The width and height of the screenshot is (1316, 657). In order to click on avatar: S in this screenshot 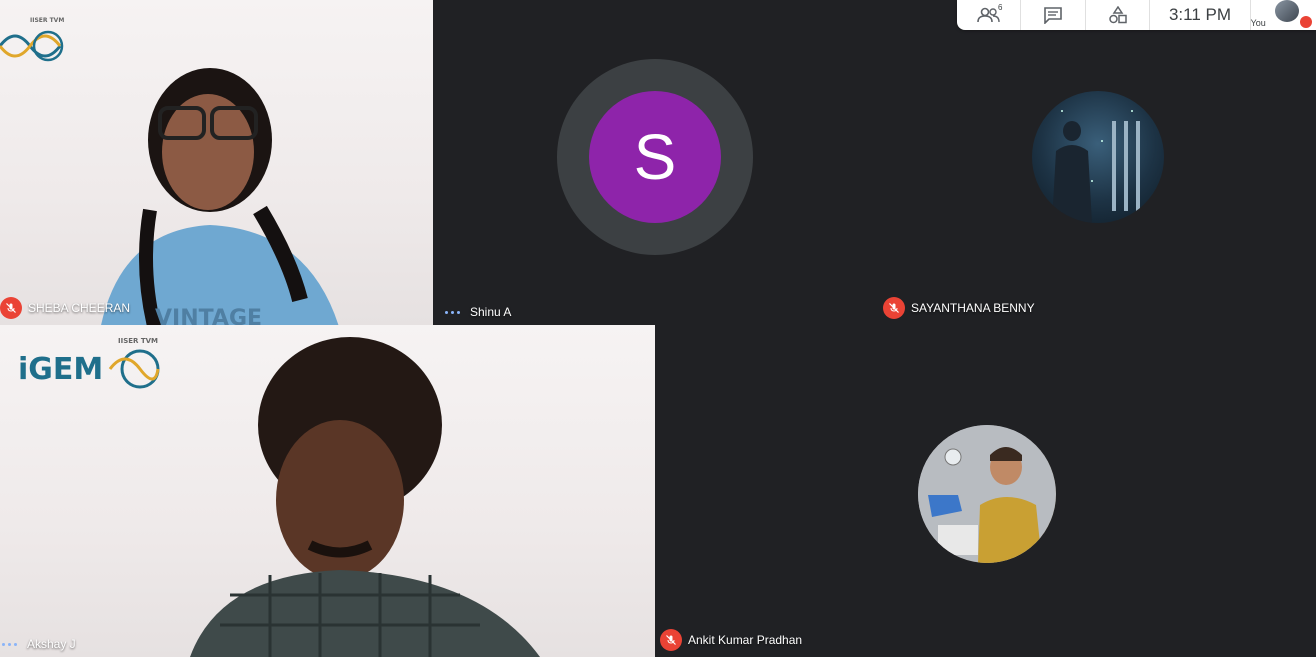, I will do `click(655, 157)`.